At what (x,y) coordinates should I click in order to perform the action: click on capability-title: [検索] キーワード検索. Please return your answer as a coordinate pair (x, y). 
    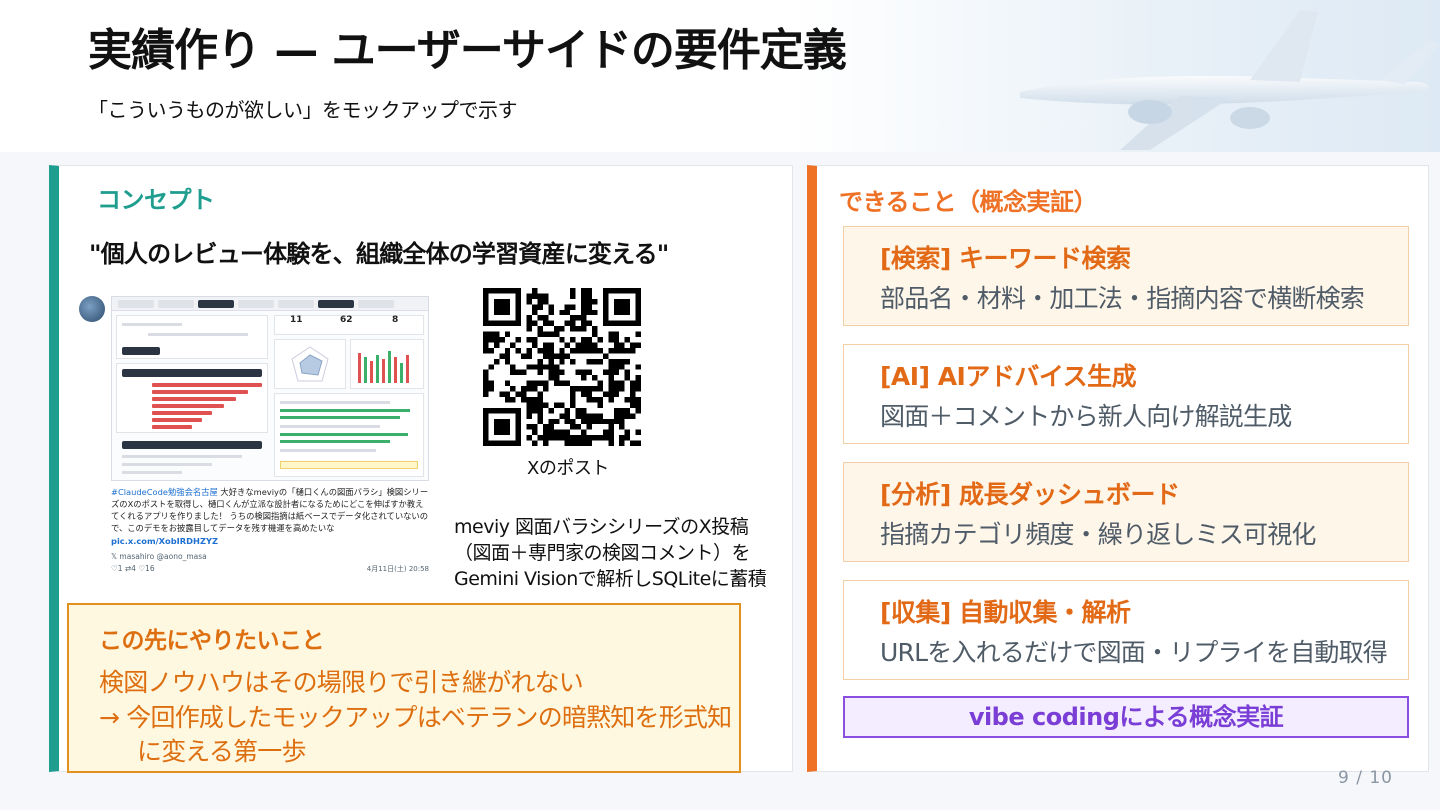
    Looking at the image, I should click on (1005, 258).